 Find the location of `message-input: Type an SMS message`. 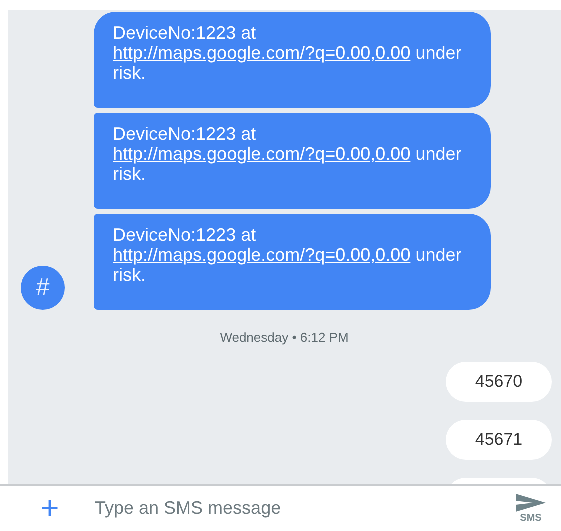

message-input: Type an SMS message is located at coordinates (304, 508).